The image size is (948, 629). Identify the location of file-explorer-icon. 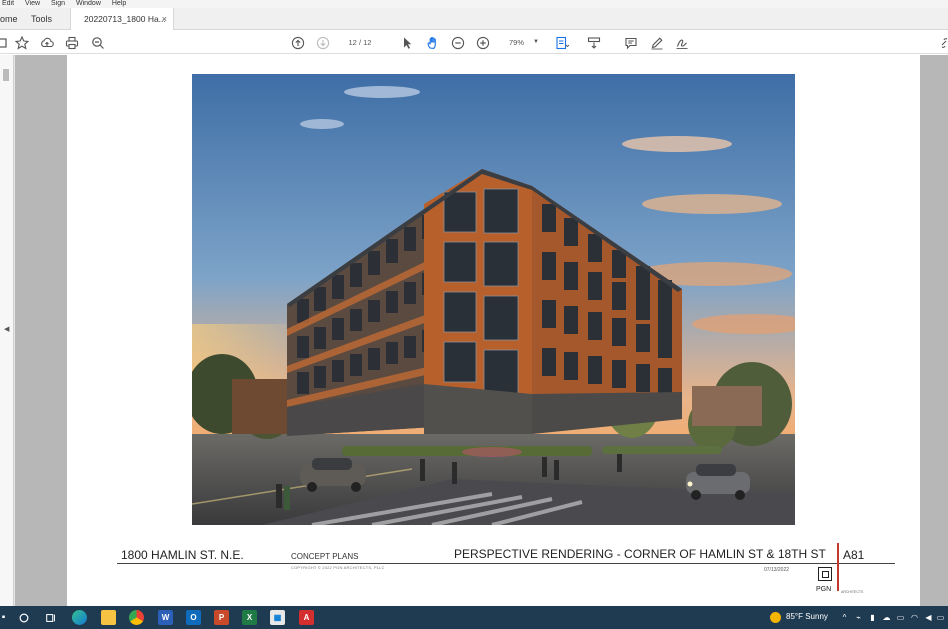
(108, 617).